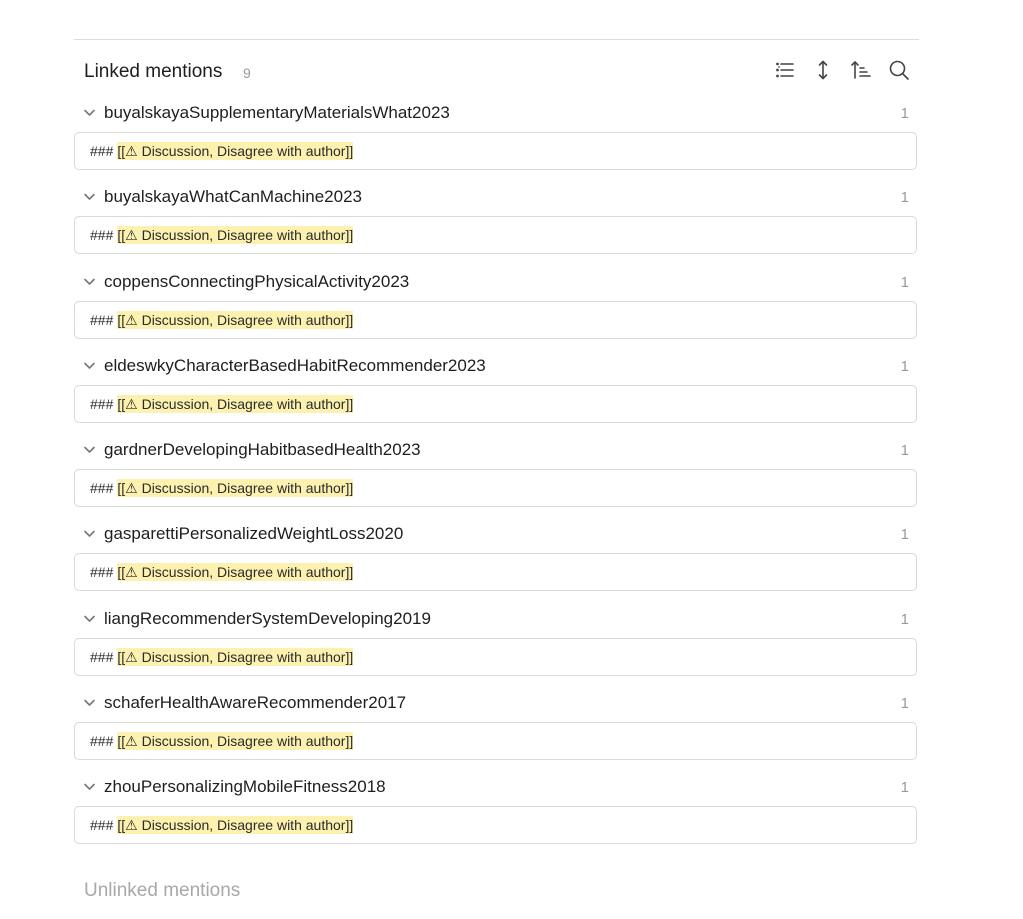 This screenshot has width=1023, height=919. I want to click on mention-group-header: gardnerDevelopingHabitbasedHealth2023 1, so click(496, 450).